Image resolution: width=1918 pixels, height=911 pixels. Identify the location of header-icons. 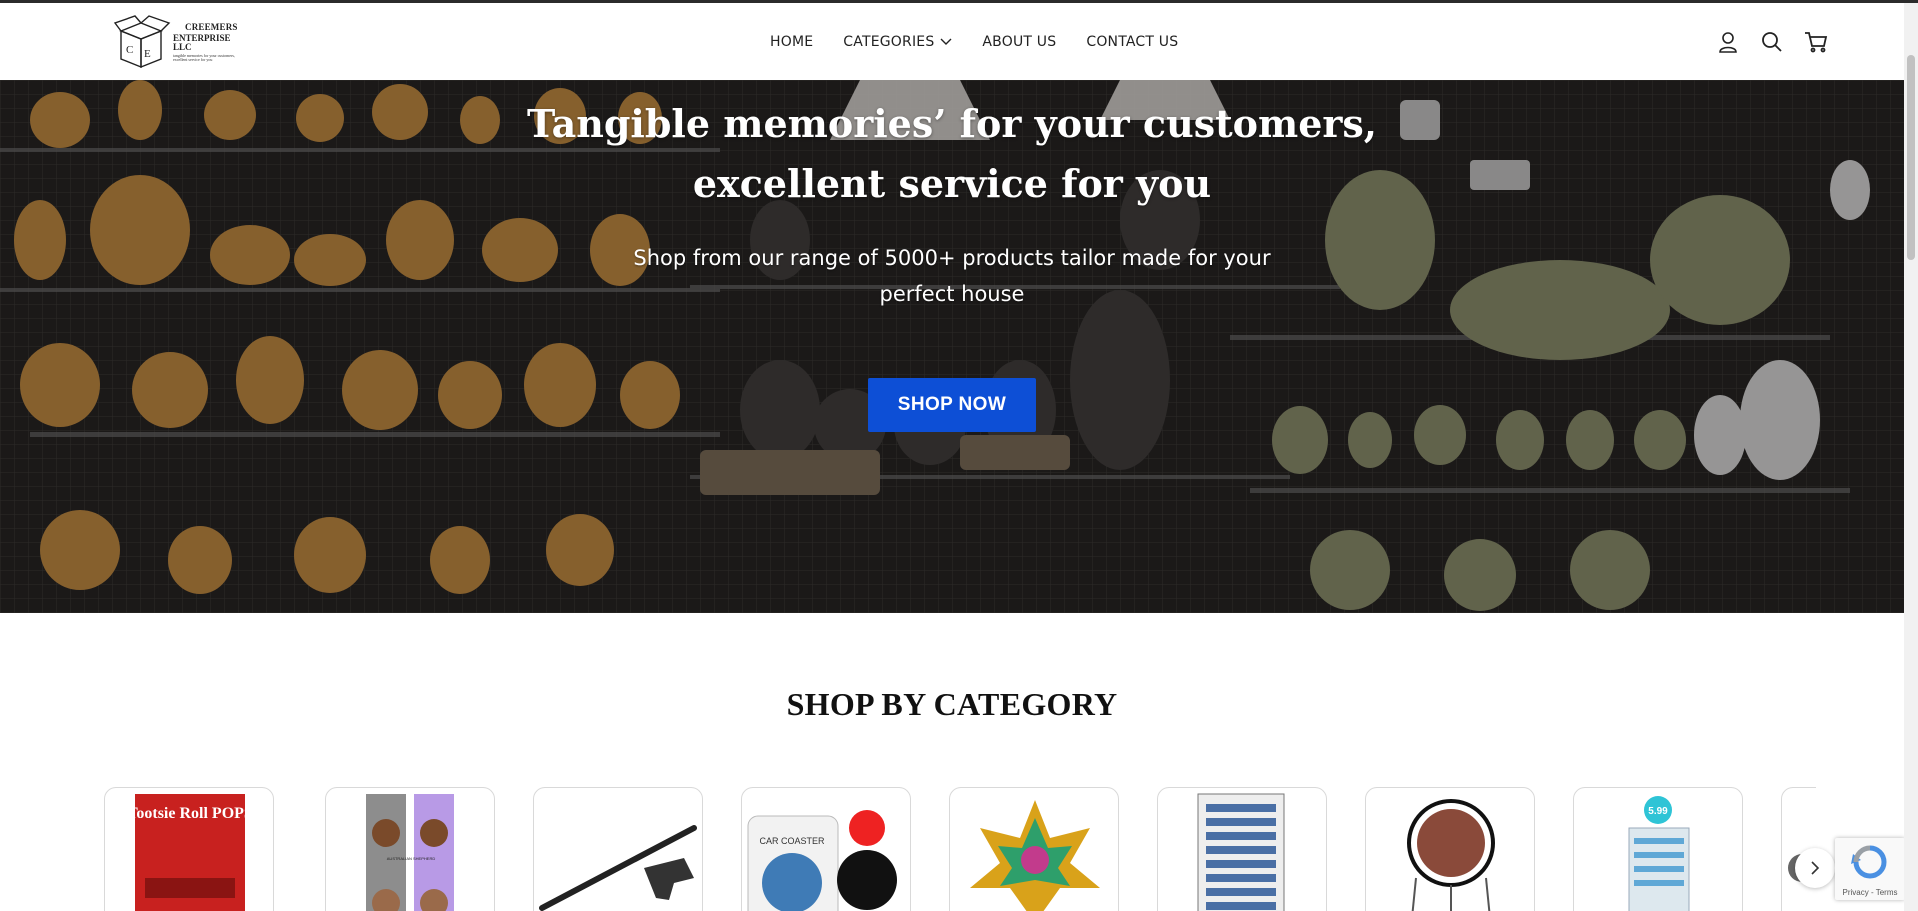
(1800, 41).